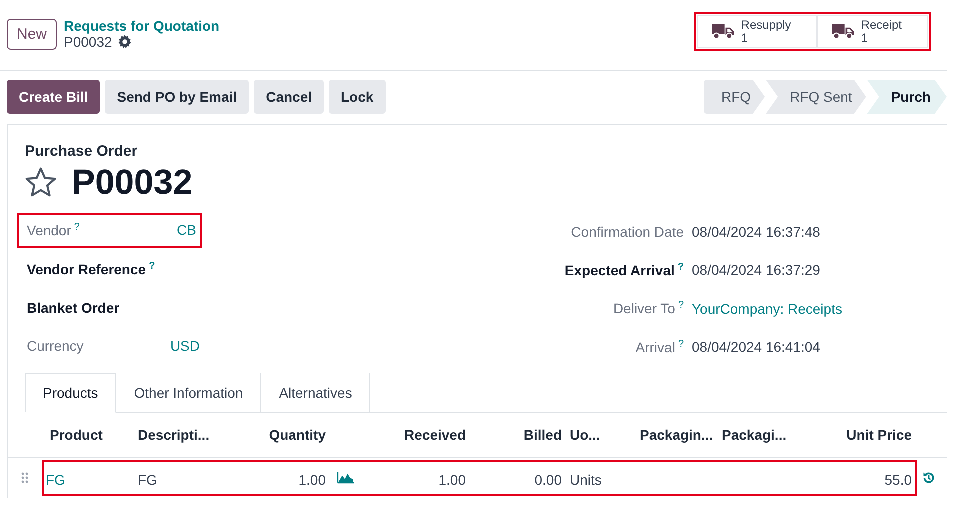 Image resolution: width=970 pixels, height=513 pixels. Describe the element at coordinates (74, 308) in the screenshot. I see `field-label: Blanket Order` at that location.